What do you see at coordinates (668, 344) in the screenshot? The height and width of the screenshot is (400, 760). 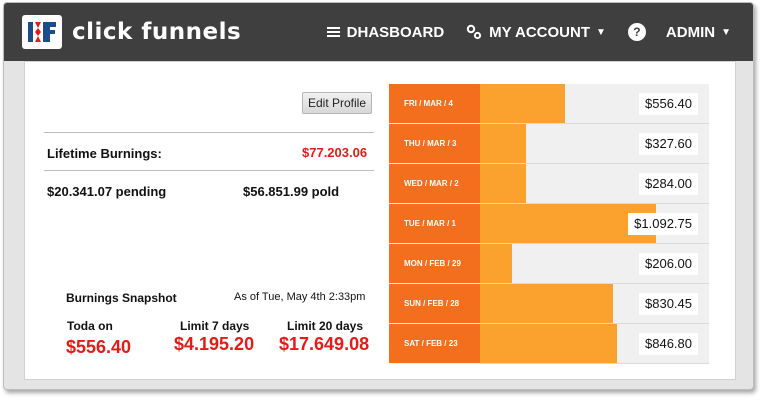 I see `amount-label: $846.80` at bounding box center [668, 344].